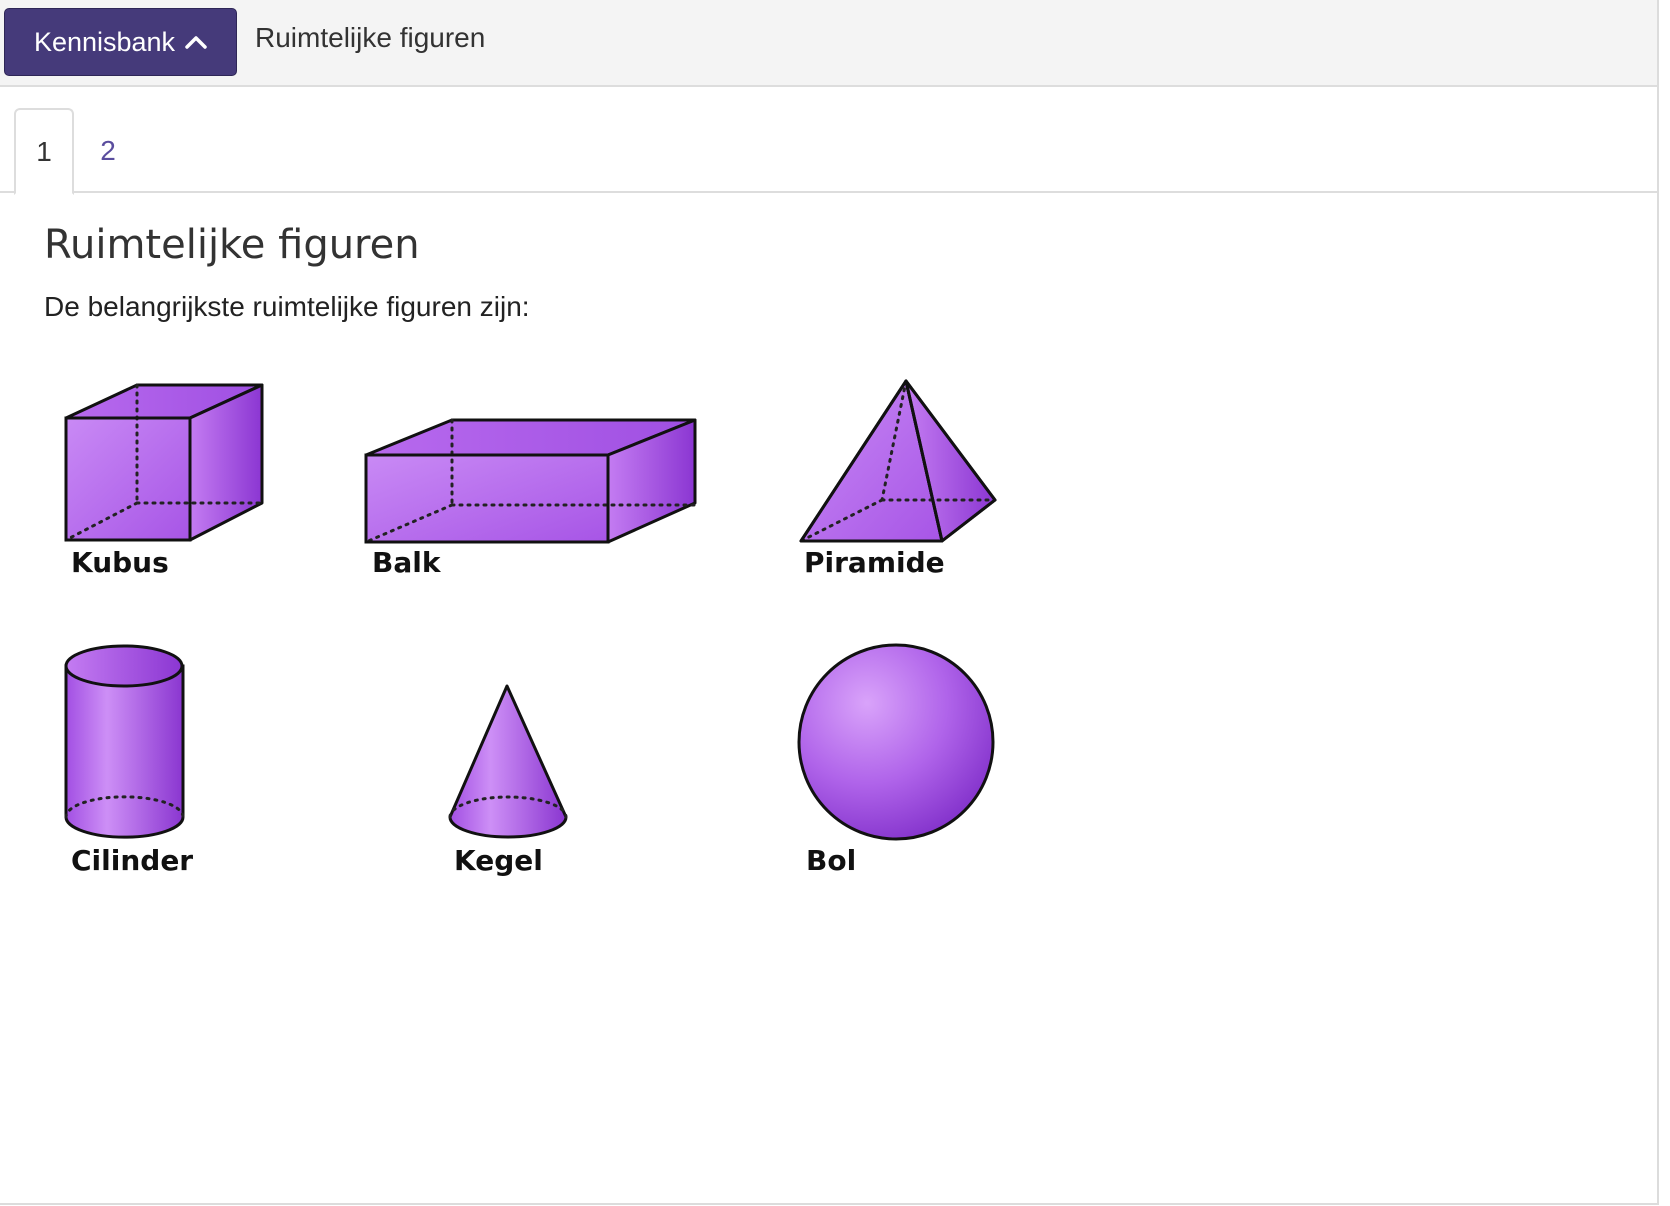 Image resolution: width=1670 pixels, height=1206 pixels. What do you see at coordinates (831, 860) in the screenshot?
I see `label-bol: Bol` at bounding box center [831, 860].